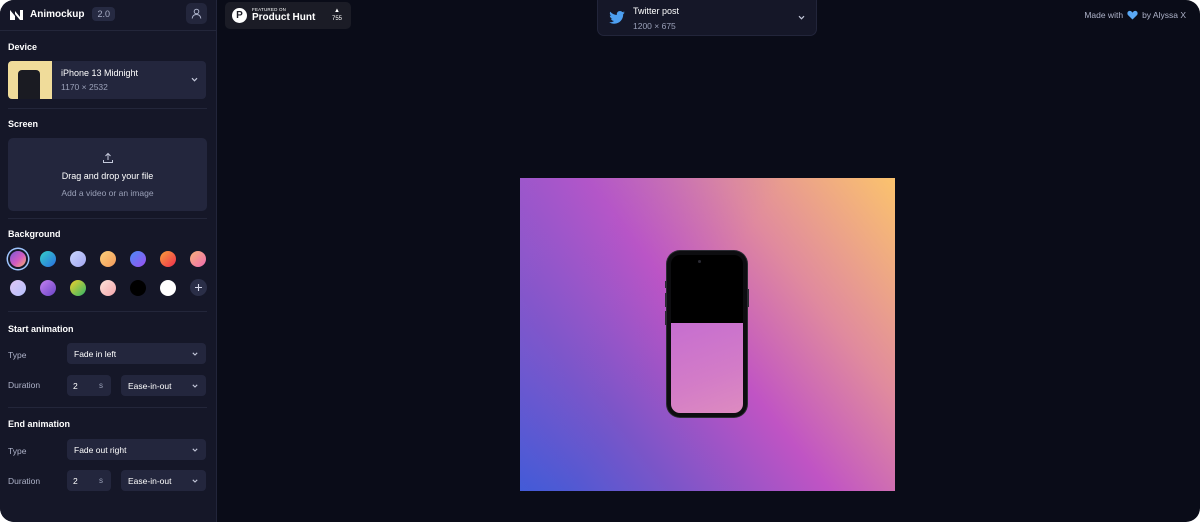  Describe the element at coordinates (707, 368) in the screenshot. I see `phone-screen-gradient` at that location.